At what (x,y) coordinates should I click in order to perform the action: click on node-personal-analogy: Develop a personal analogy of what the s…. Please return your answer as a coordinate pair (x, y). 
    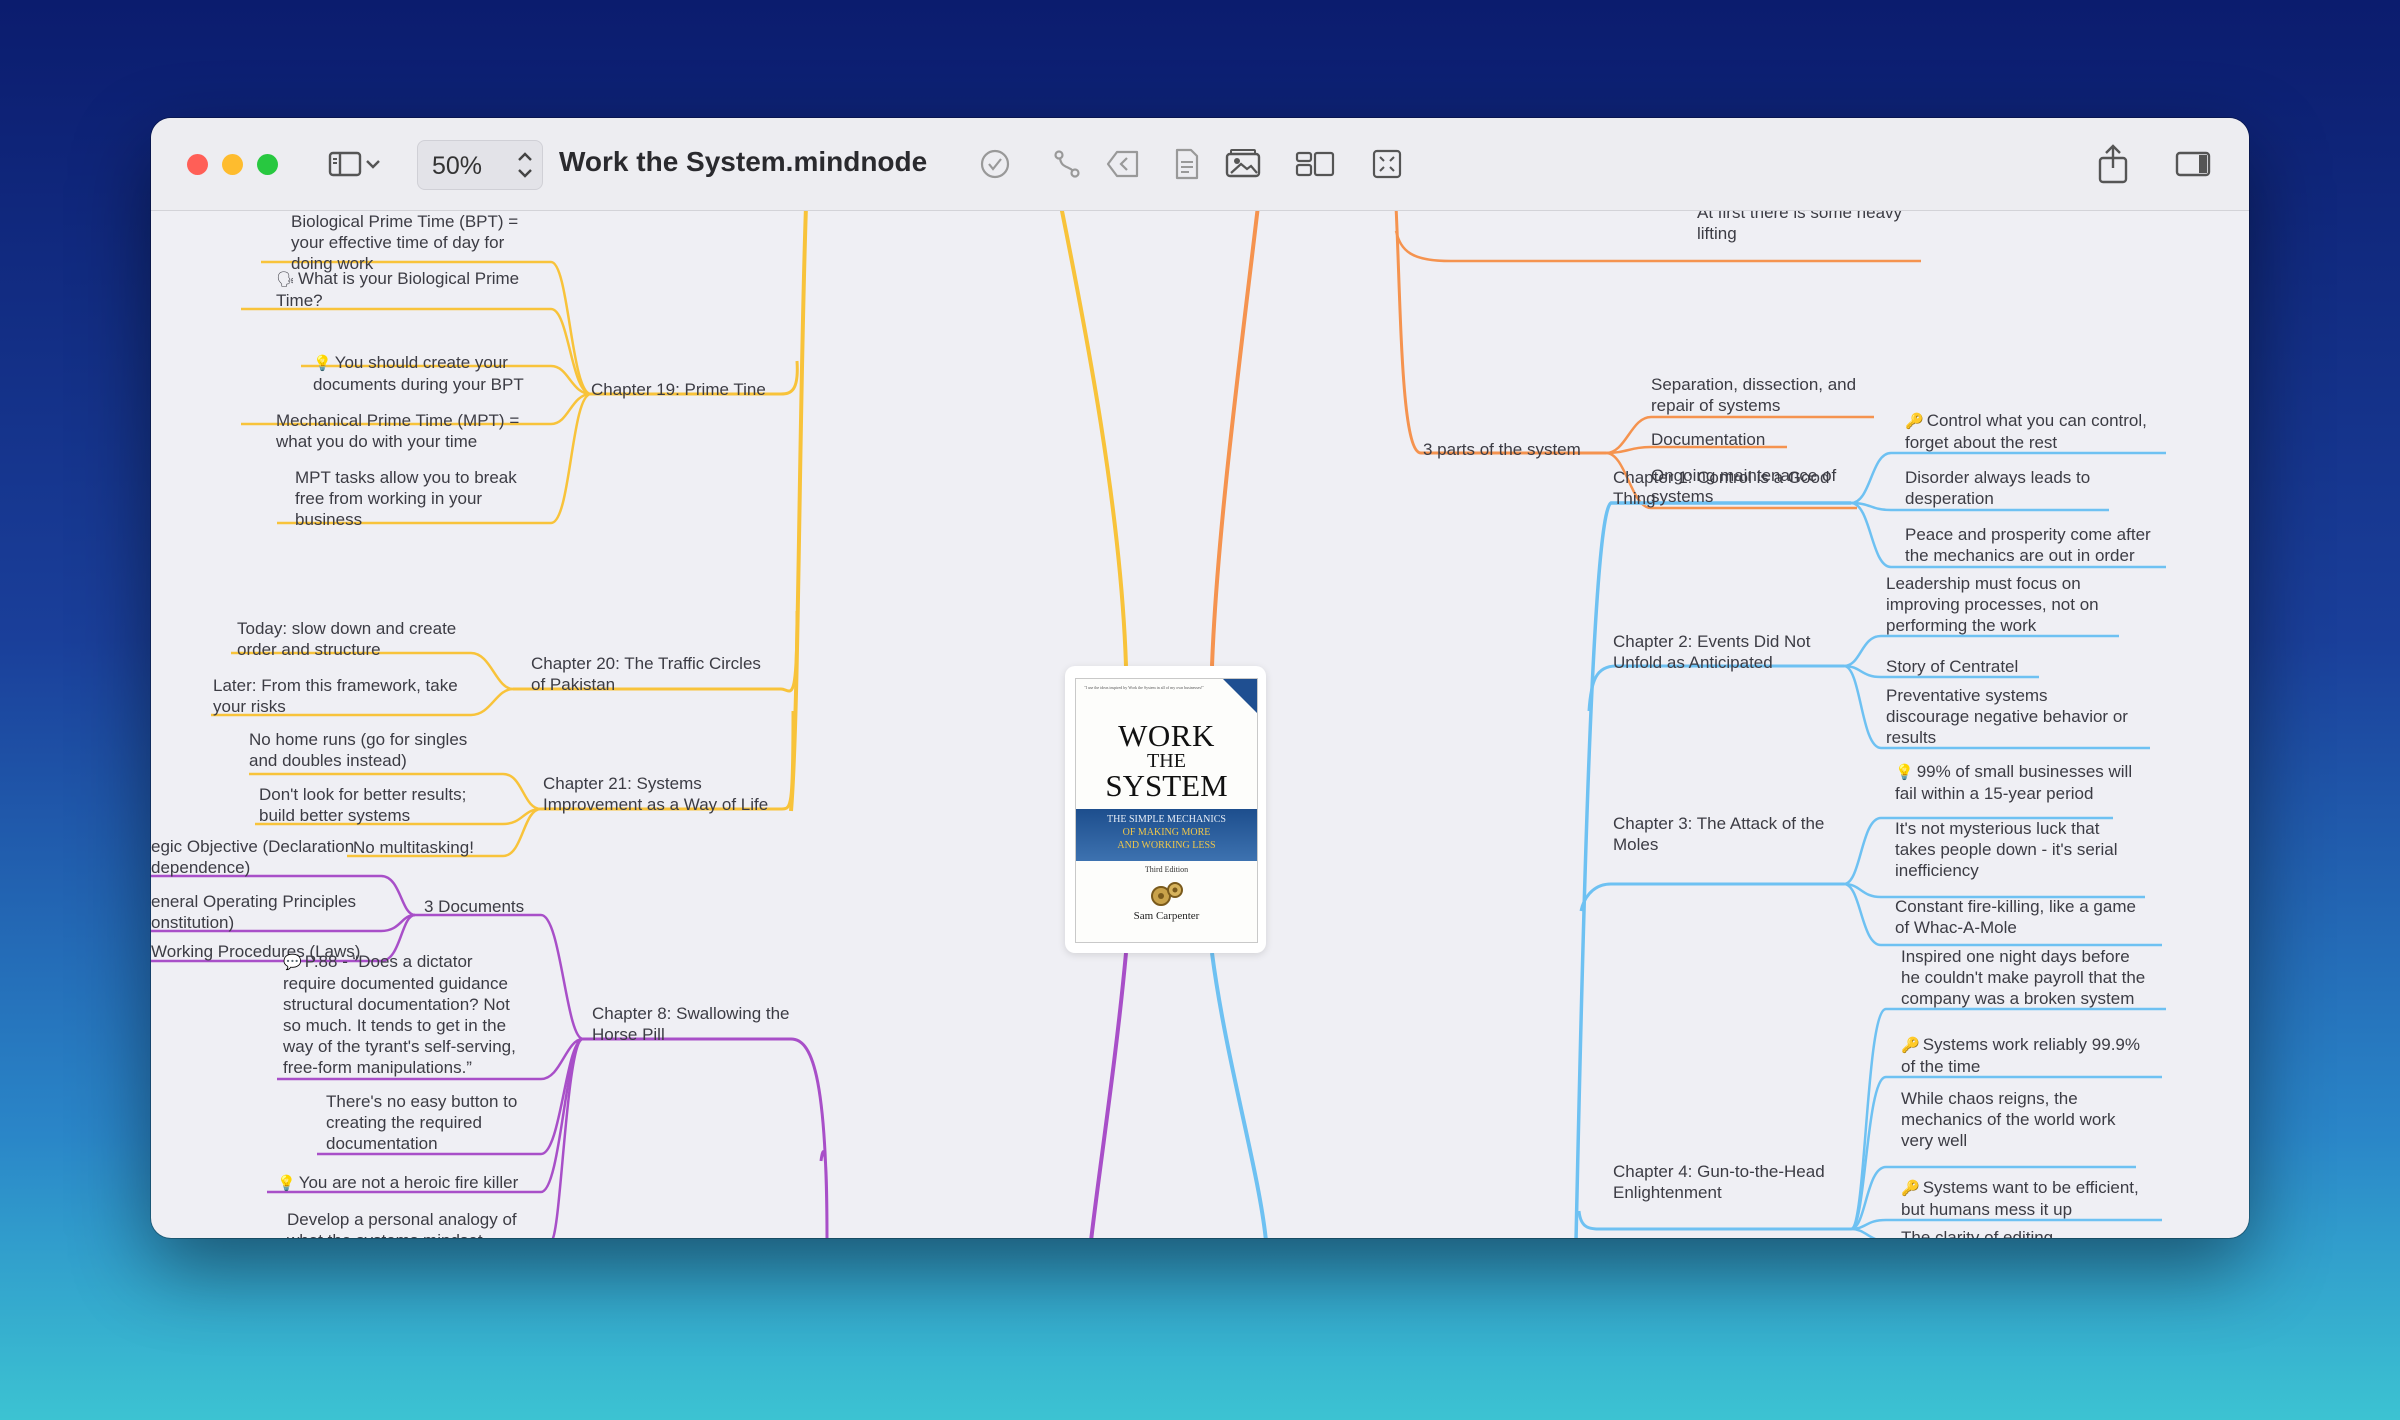
    Looking at the image, I should click on (402, 1223).